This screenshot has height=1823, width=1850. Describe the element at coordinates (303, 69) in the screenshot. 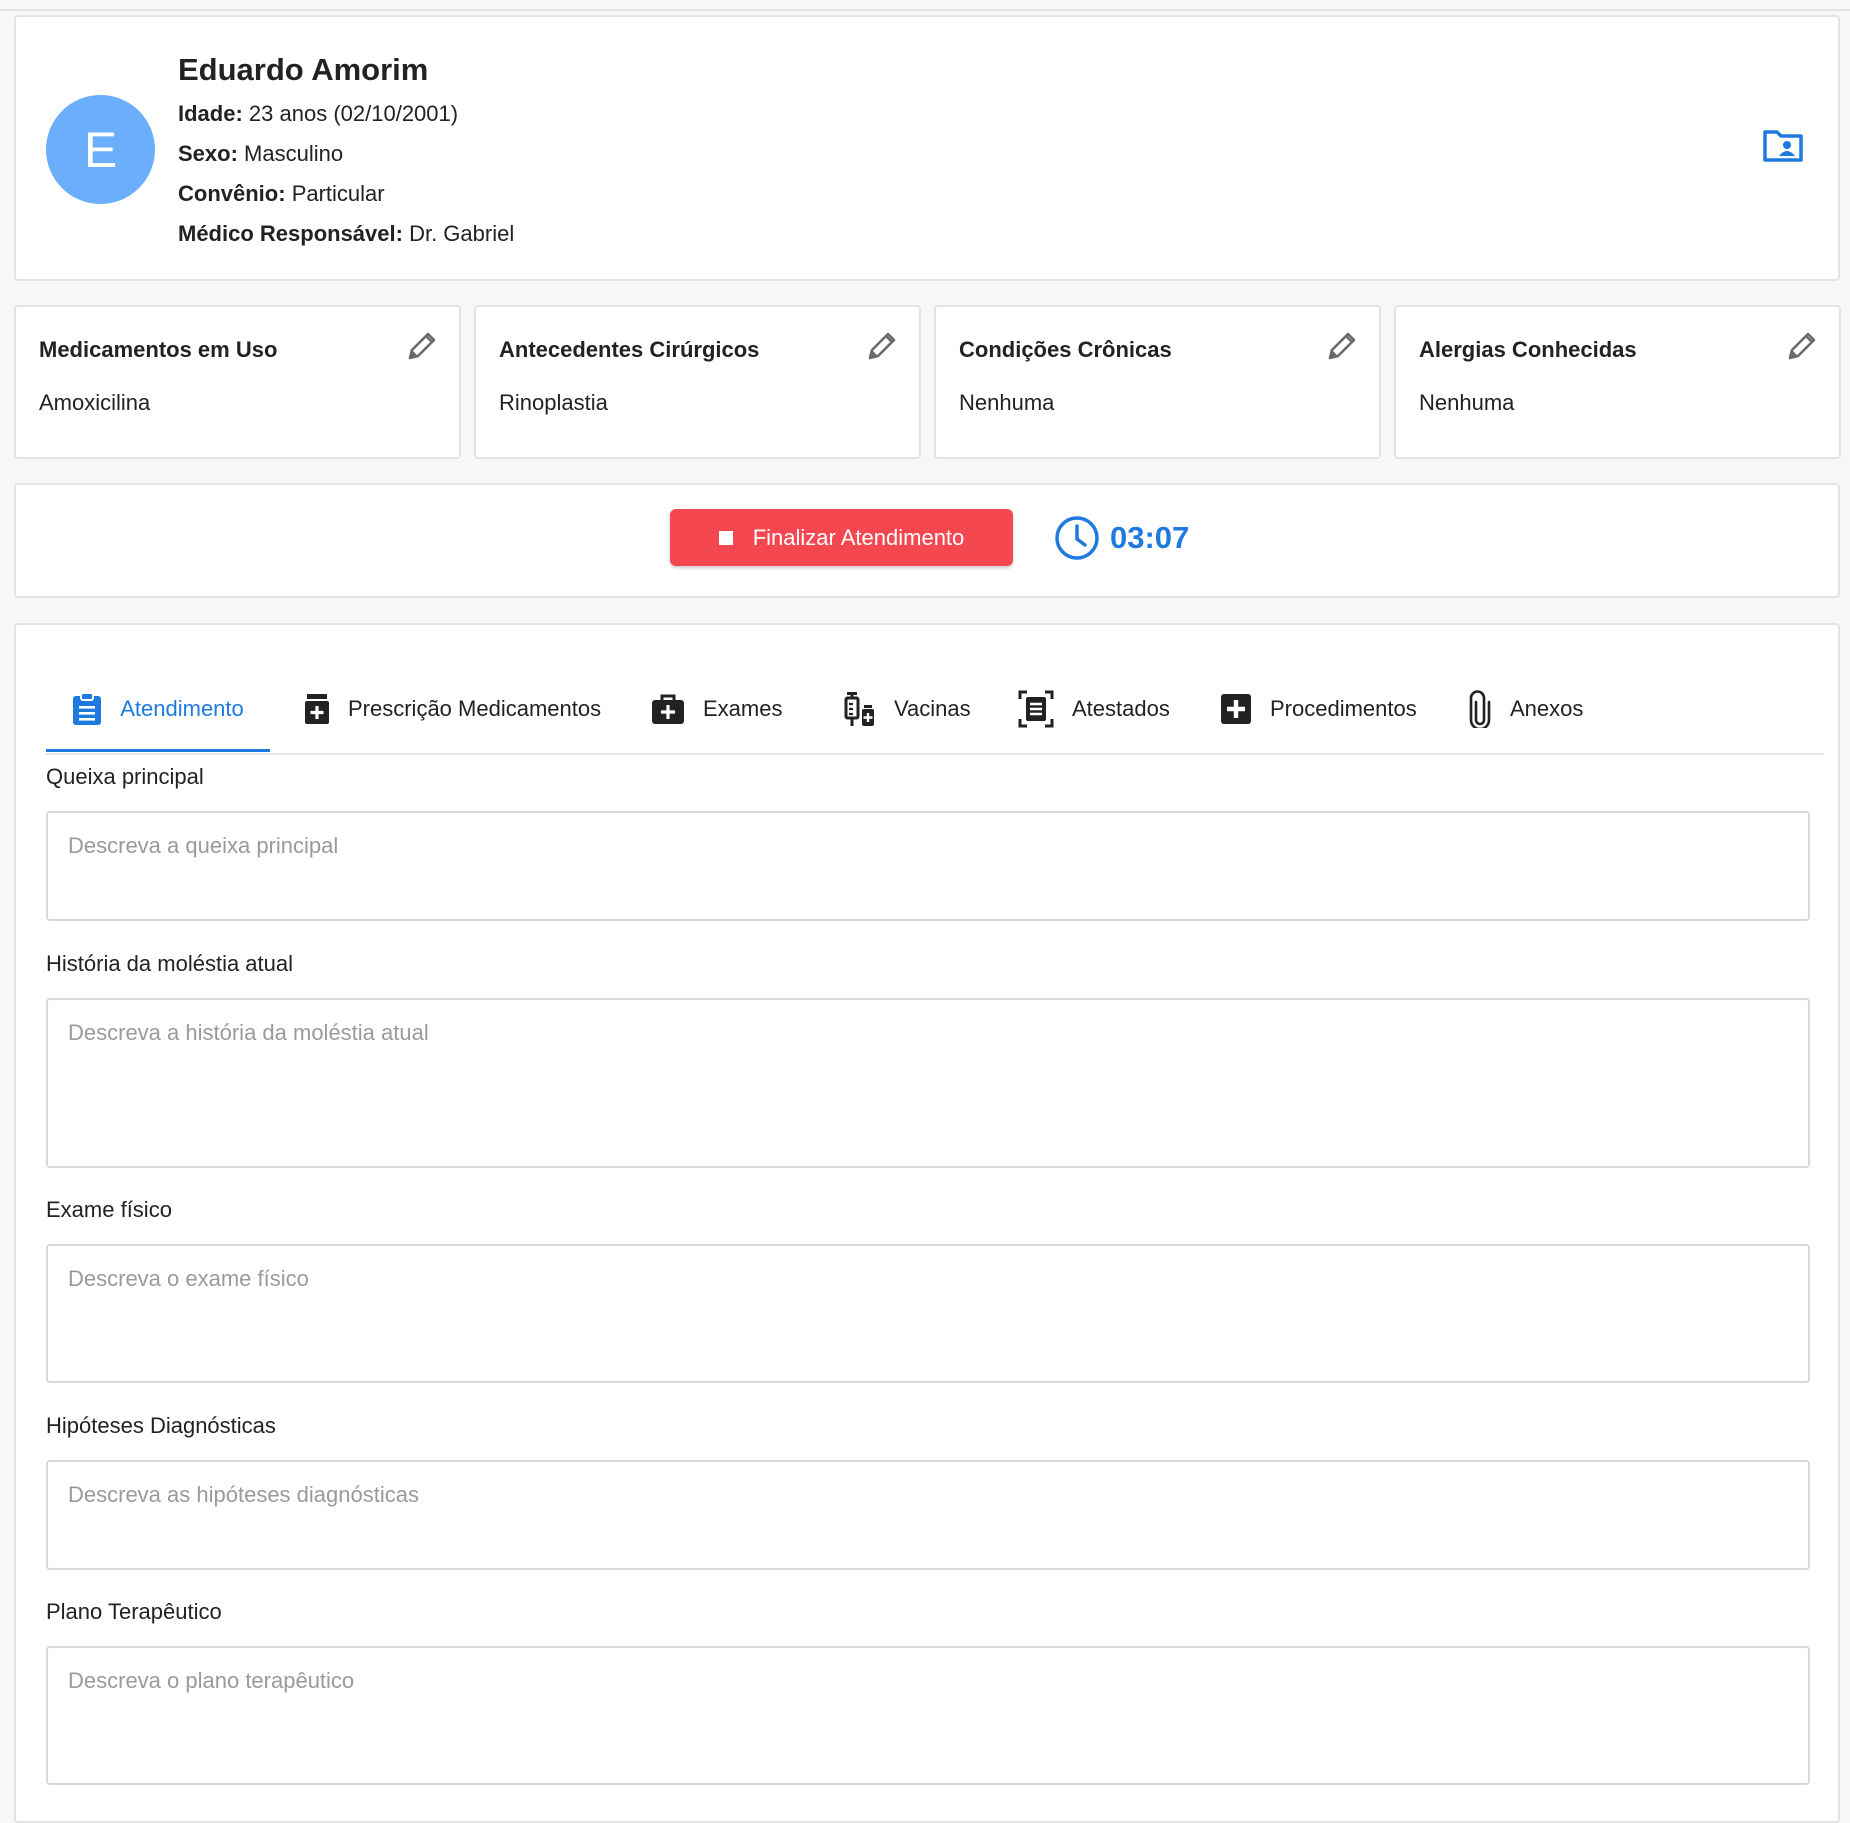

I see `patient-name: Eduardo Amorim` at that location.